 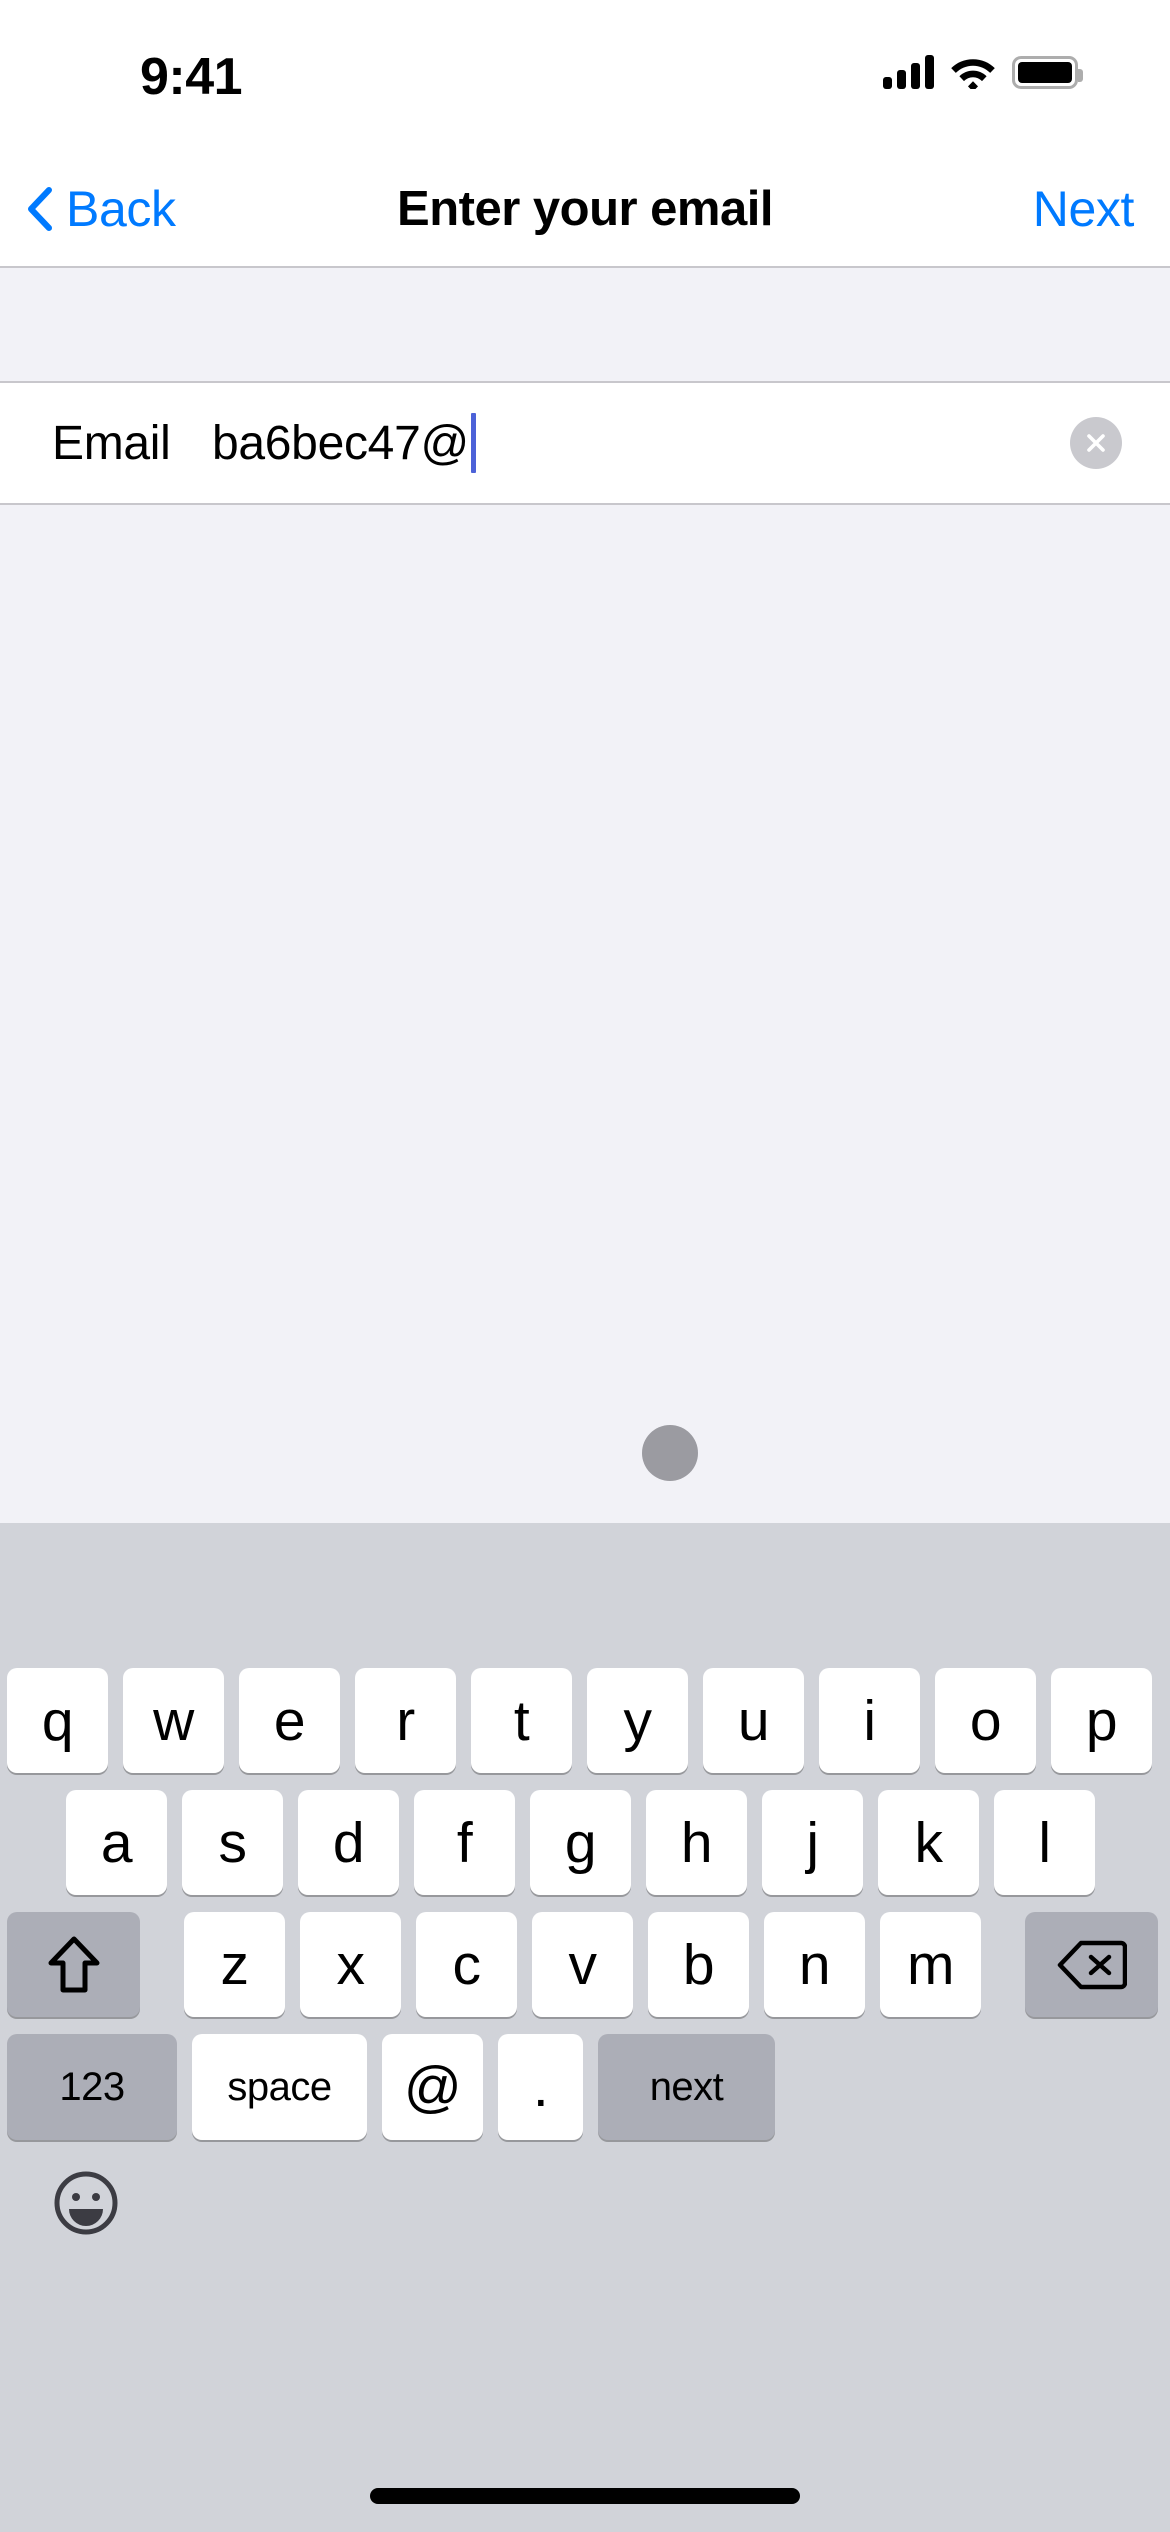 What do you see at coordinates (691, 443) in the screenshot?
I see `email-input-wrapper: ba6bec47@` at bounding box center [691, 443].